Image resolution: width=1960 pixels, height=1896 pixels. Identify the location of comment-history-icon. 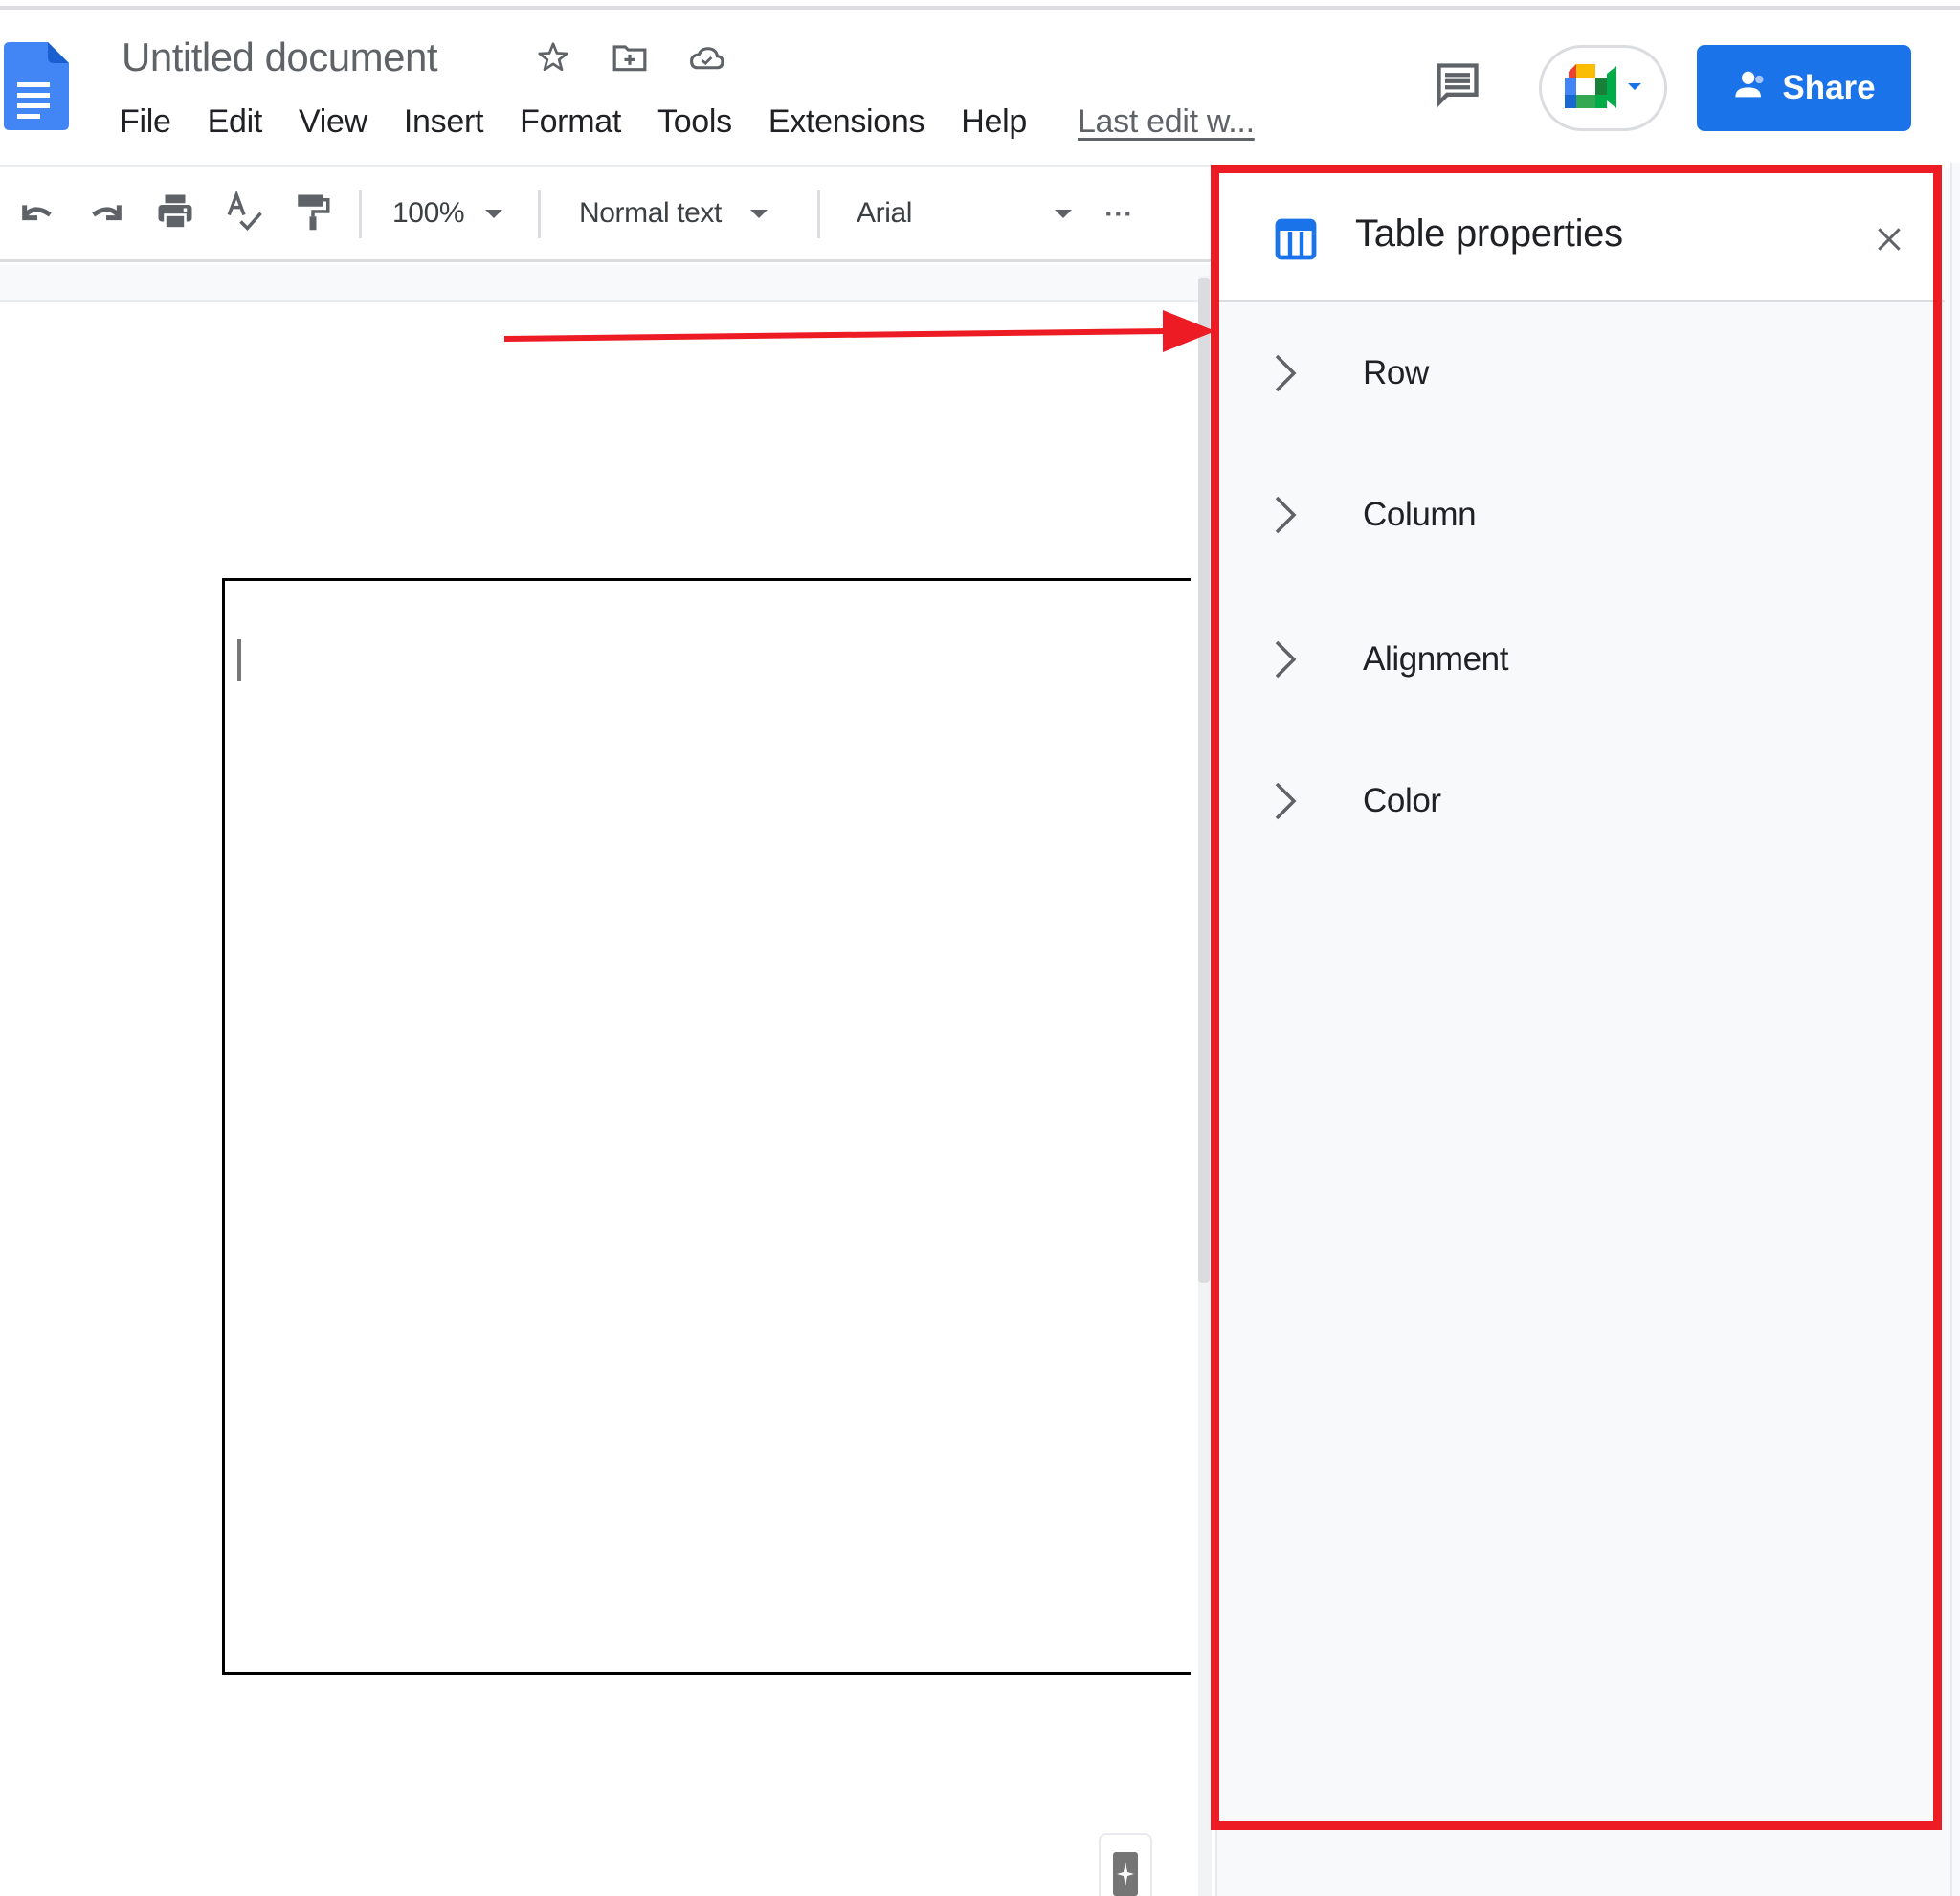
(1458, 86).